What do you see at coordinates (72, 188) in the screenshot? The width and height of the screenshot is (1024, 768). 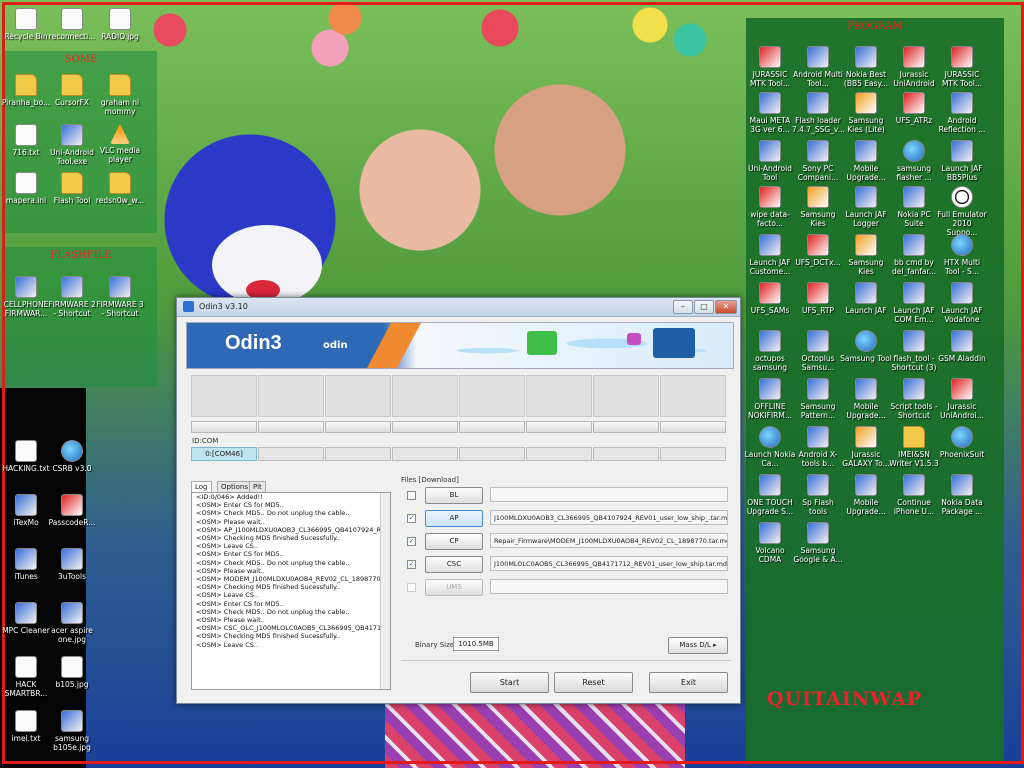 I see `desktop-icon: Flash Tool` at bounding box center [72, 188].